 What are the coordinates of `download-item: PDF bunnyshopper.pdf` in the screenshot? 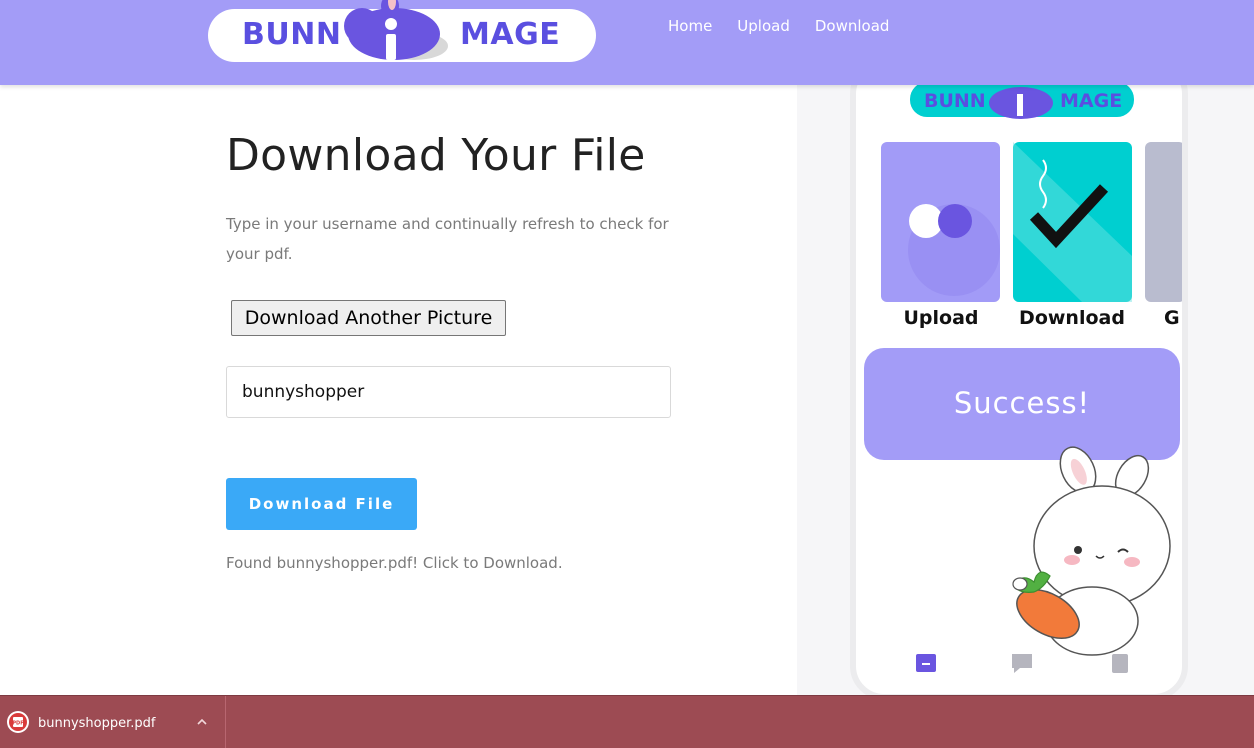 It's located at (113, 722).